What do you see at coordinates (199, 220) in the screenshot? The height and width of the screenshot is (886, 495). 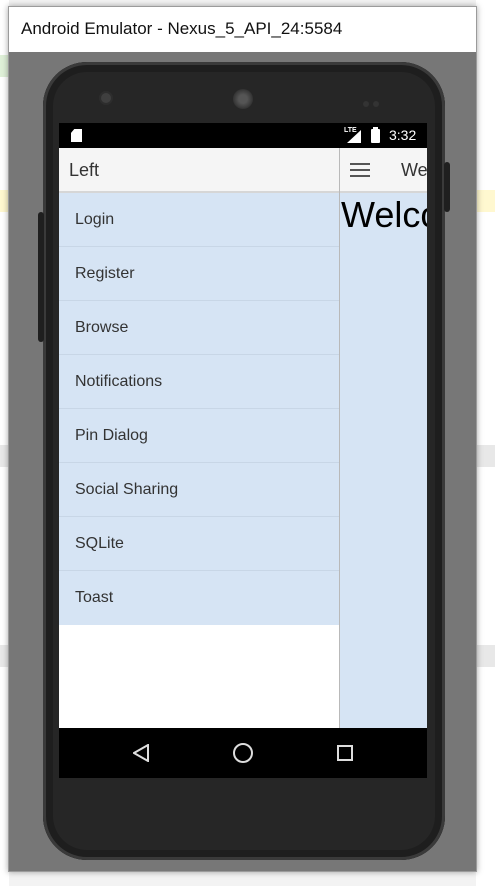 I see `menu-item-login: Login` at bounding box center [199, 220].